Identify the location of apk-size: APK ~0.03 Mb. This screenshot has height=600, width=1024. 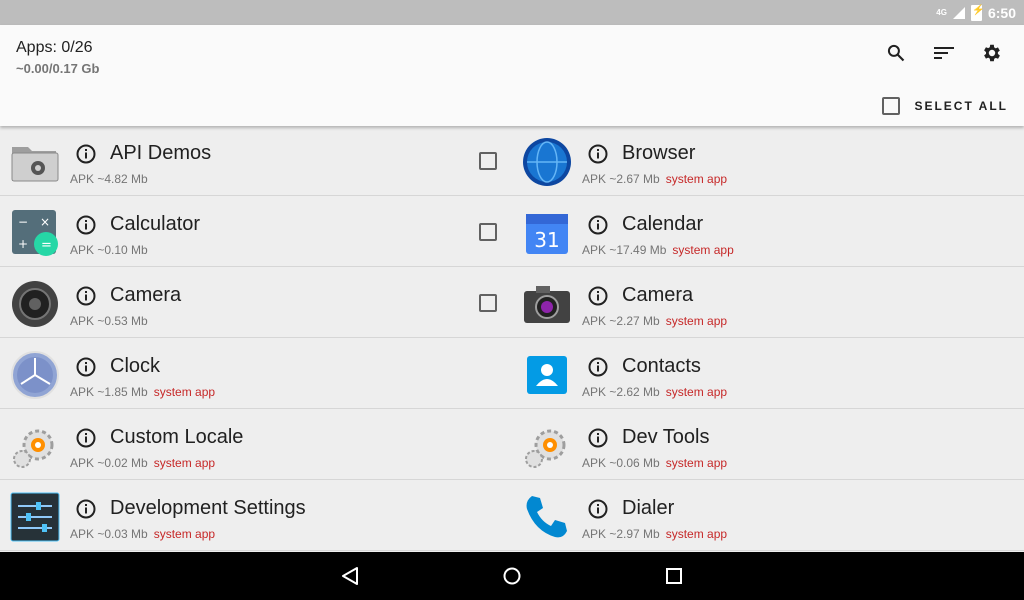
(109, 534).